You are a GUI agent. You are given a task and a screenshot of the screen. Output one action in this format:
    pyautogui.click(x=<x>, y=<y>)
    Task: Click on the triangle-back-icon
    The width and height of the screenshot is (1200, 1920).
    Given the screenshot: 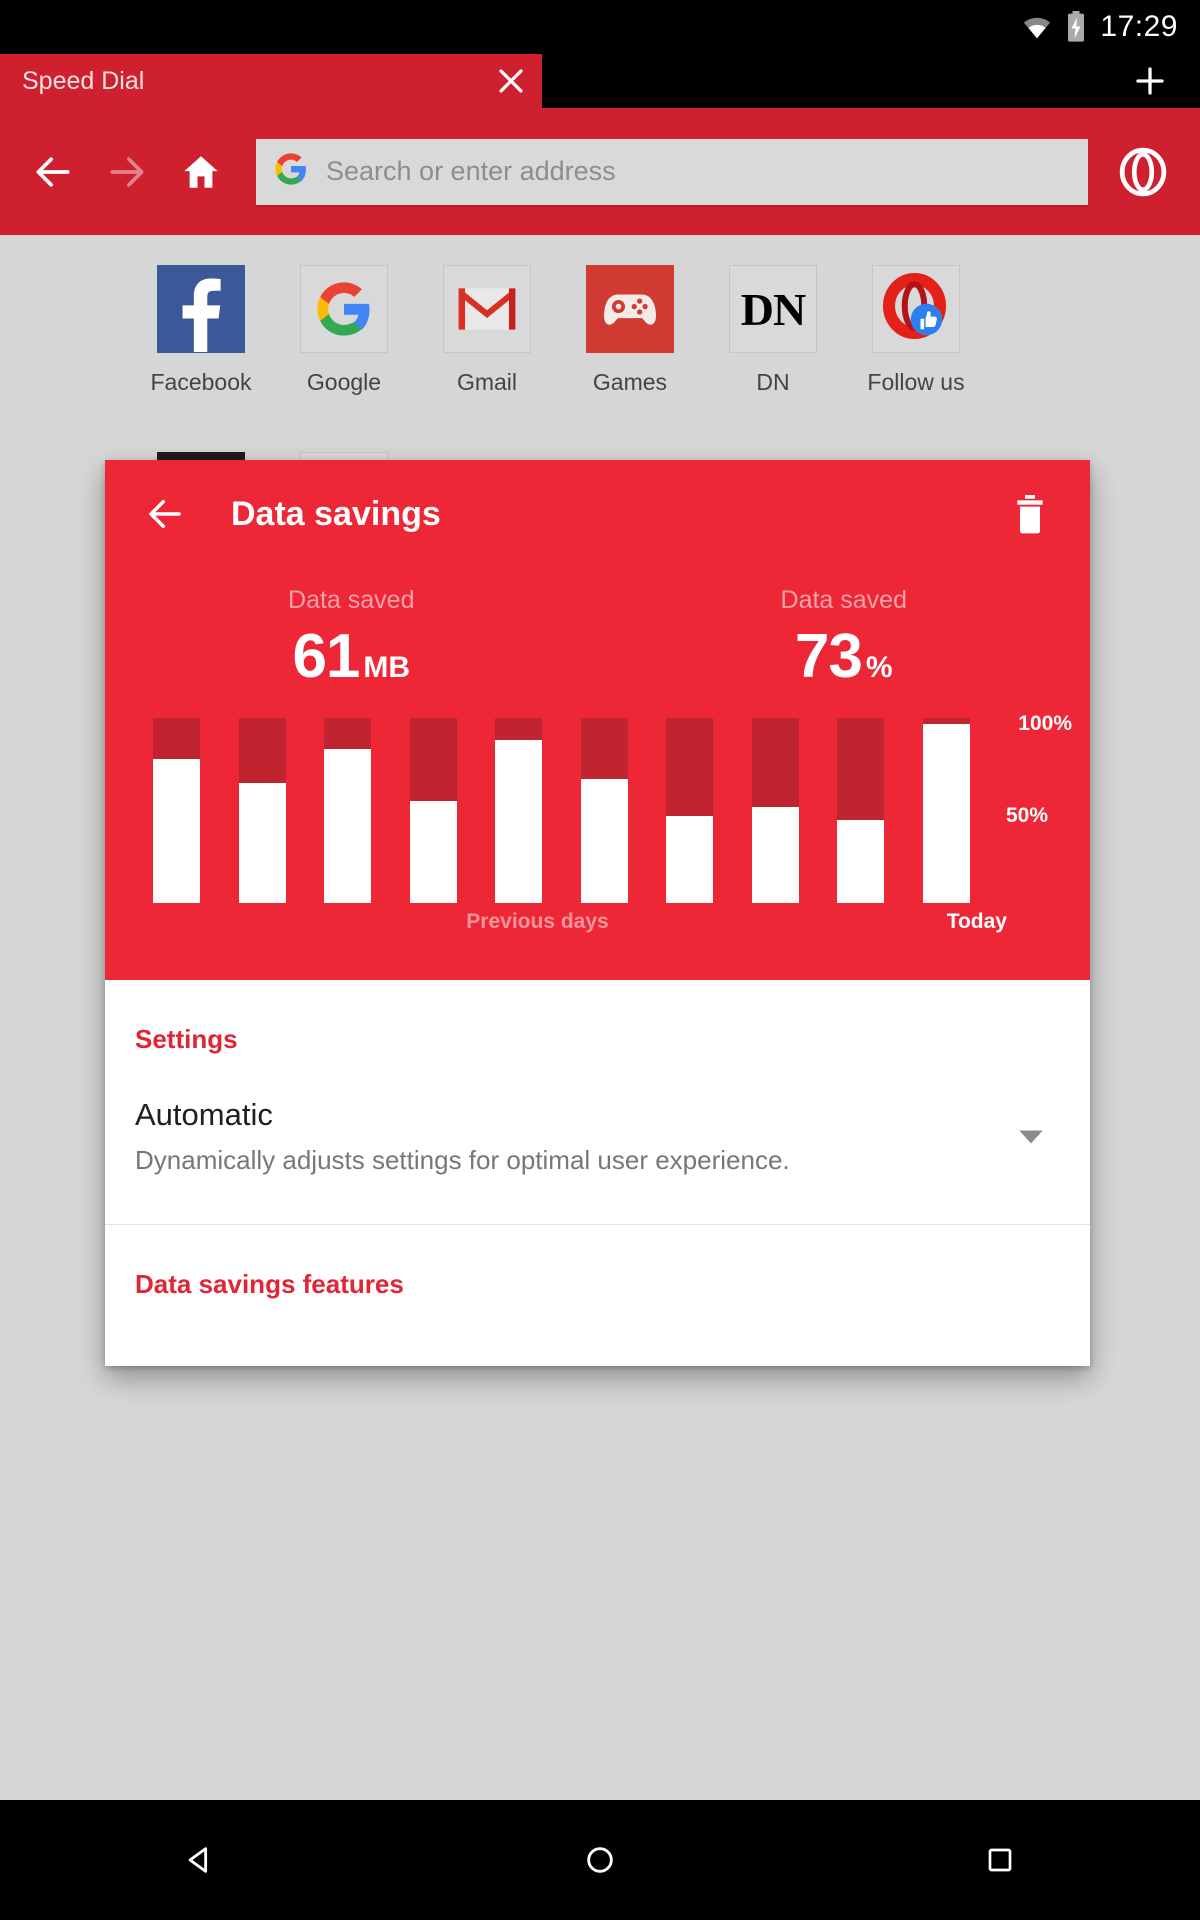 What is the action you would take?
    pyautogui.click(x=198, y=1860)
    